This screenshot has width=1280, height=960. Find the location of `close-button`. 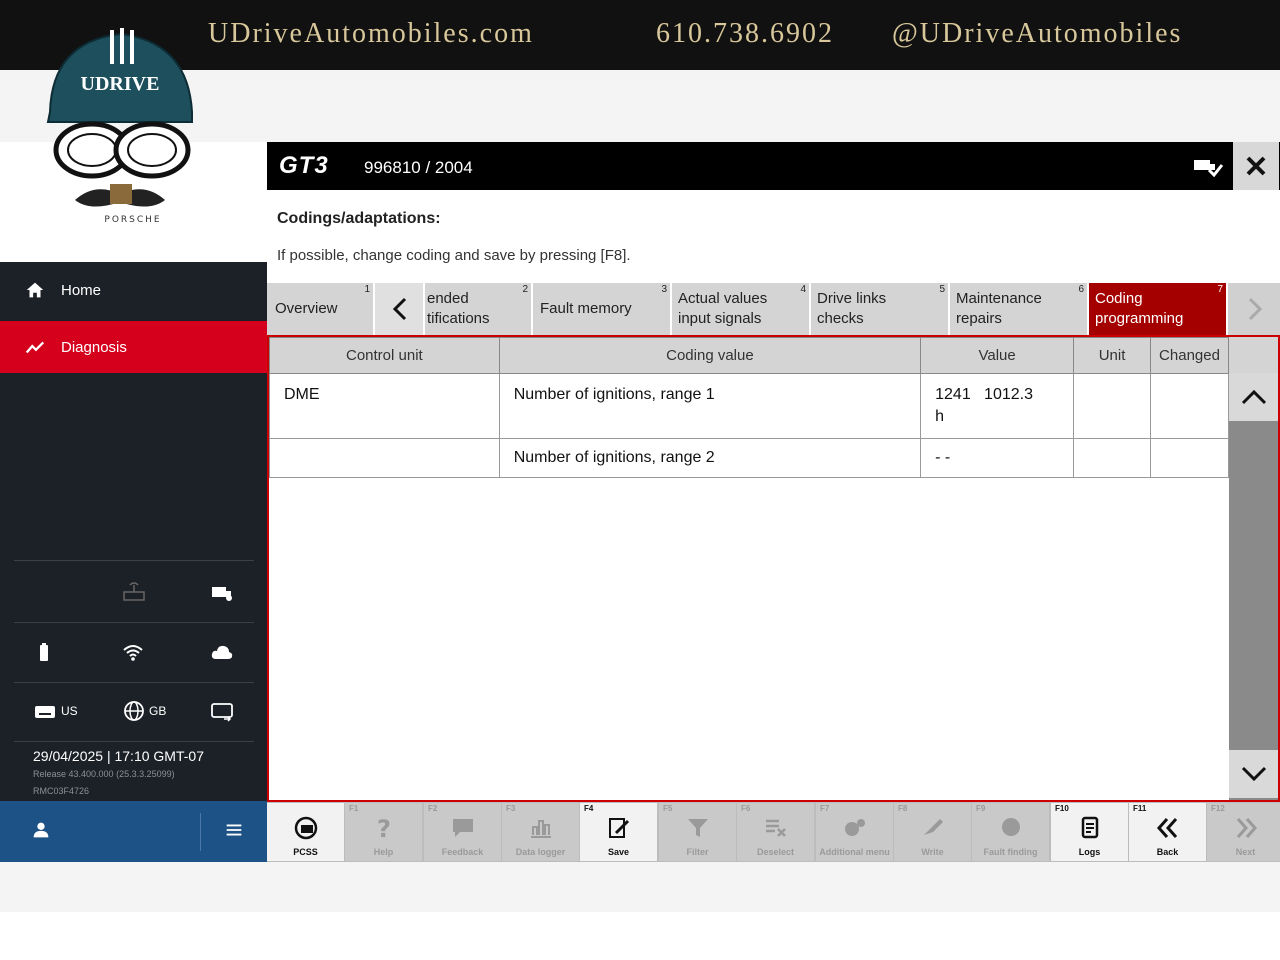

close-button is located at coordinates (1256, 166).